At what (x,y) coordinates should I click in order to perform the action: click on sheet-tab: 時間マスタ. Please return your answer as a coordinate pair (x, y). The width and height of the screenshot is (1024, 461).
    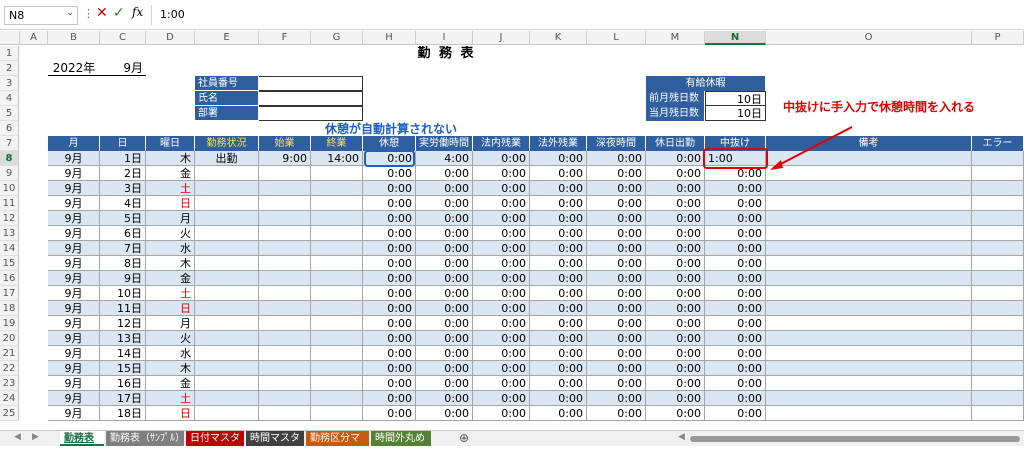
    Looking at the image, I should click on (275, 438).